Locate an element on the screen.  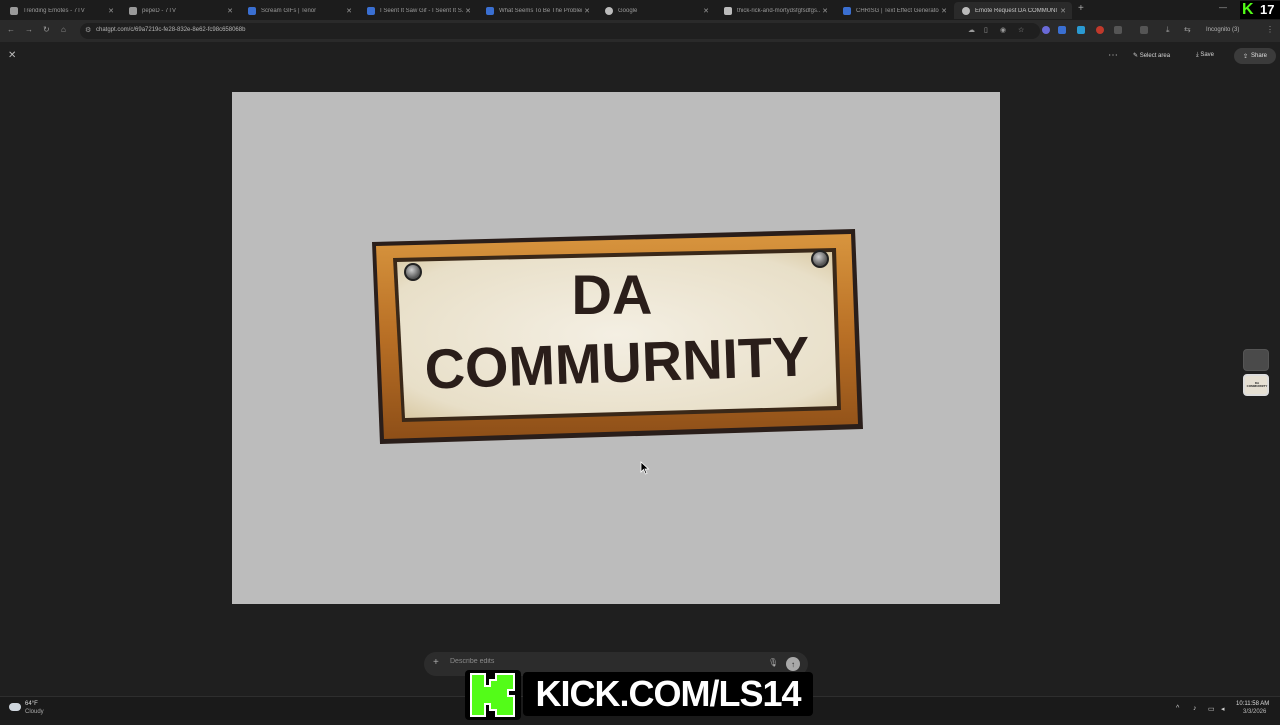
select-area-label: Select area is located at coordinates (1155, 56).